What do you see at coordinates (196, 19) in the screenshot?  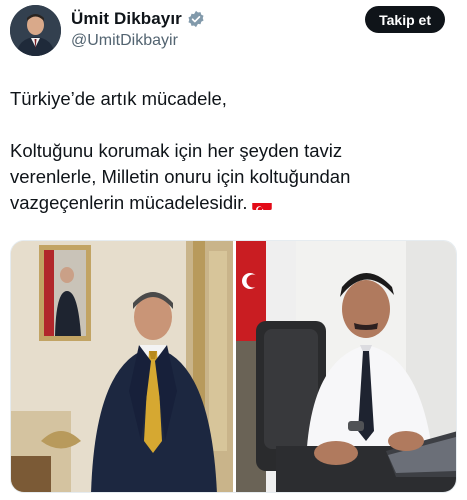 I see `verified-badge-icon` at bounding box center [196, 19].